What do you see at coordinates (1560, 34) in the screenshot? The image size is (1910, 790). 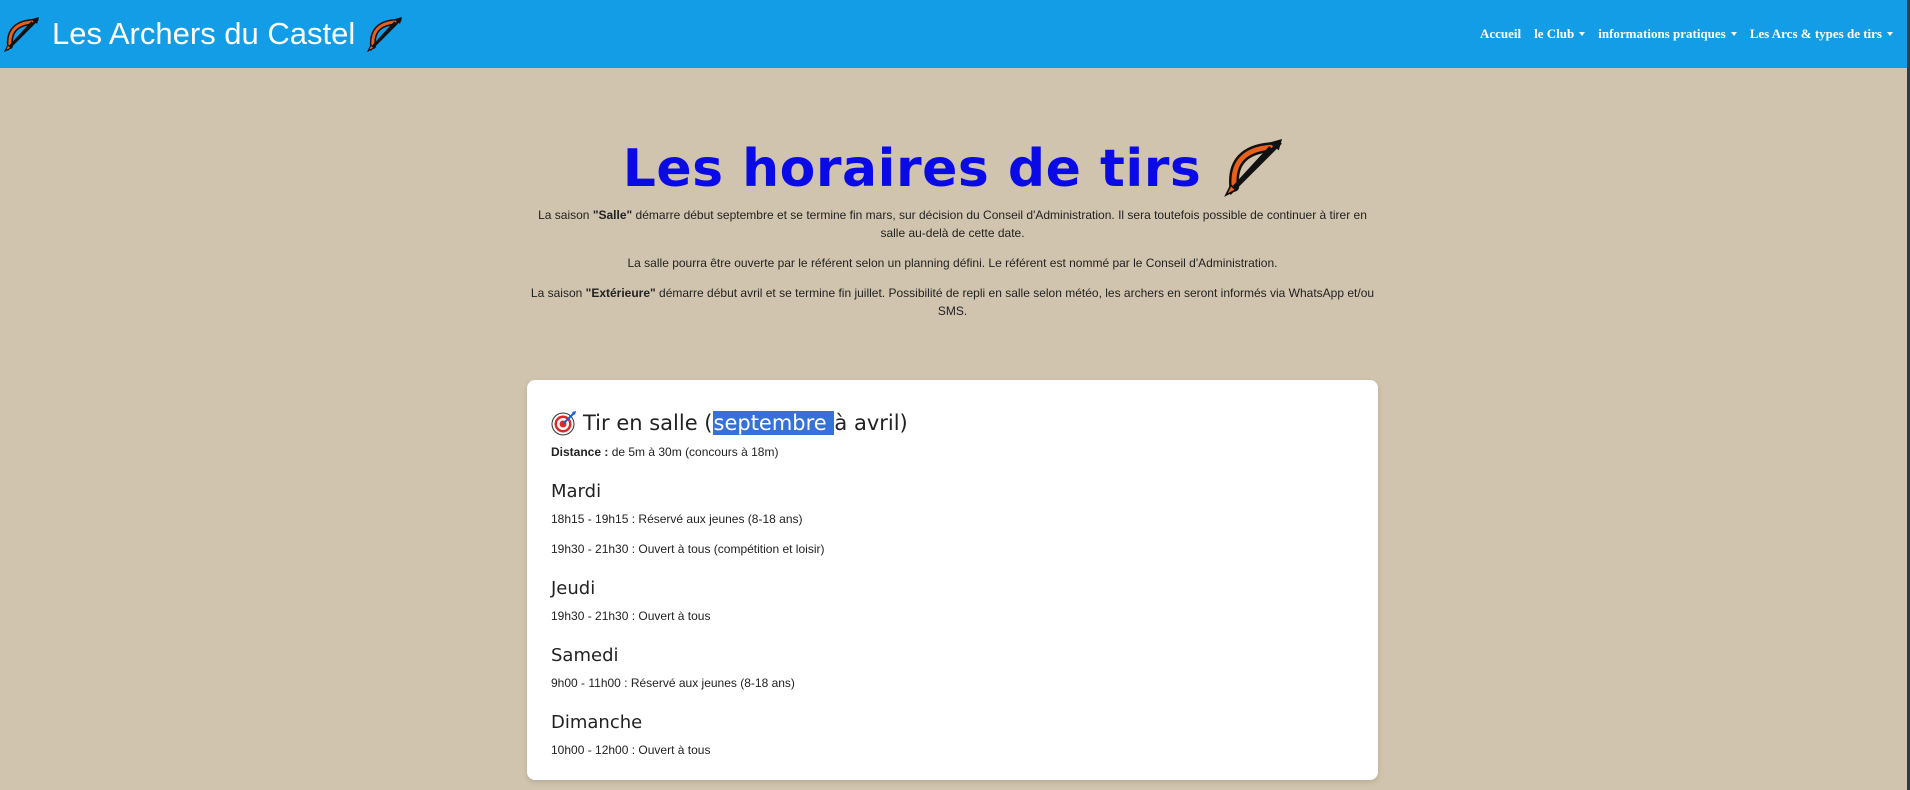 I see `nav-item-le-club: le Club` at bounding box center [1560, 34].